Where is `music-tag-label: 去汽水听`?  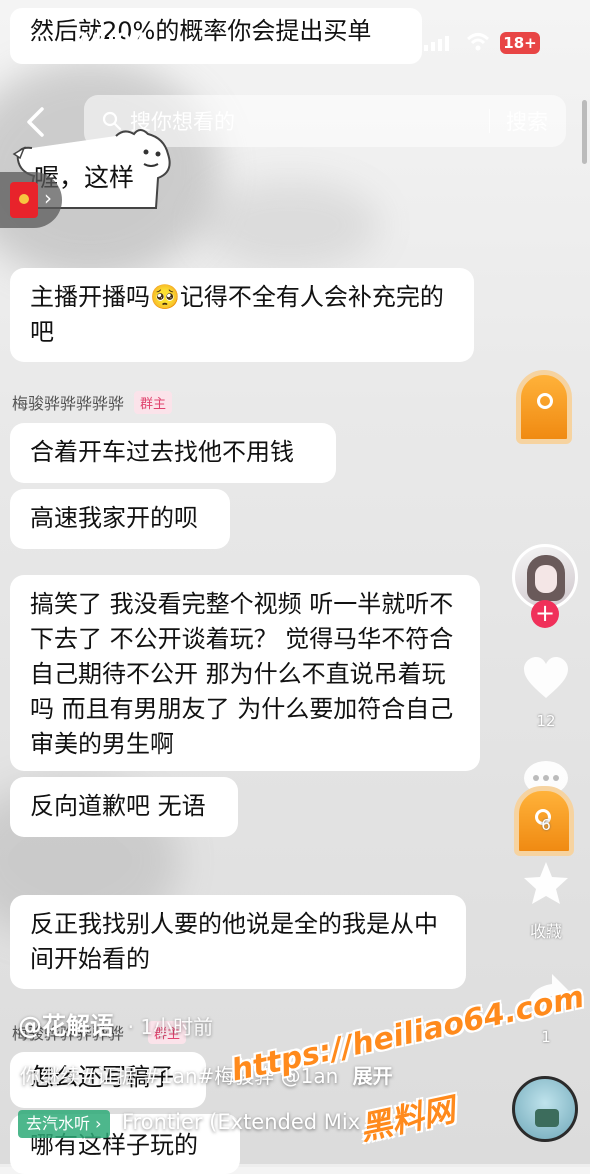 music-tag-label: 去汽水听 is located at coordinates (58, 1123).